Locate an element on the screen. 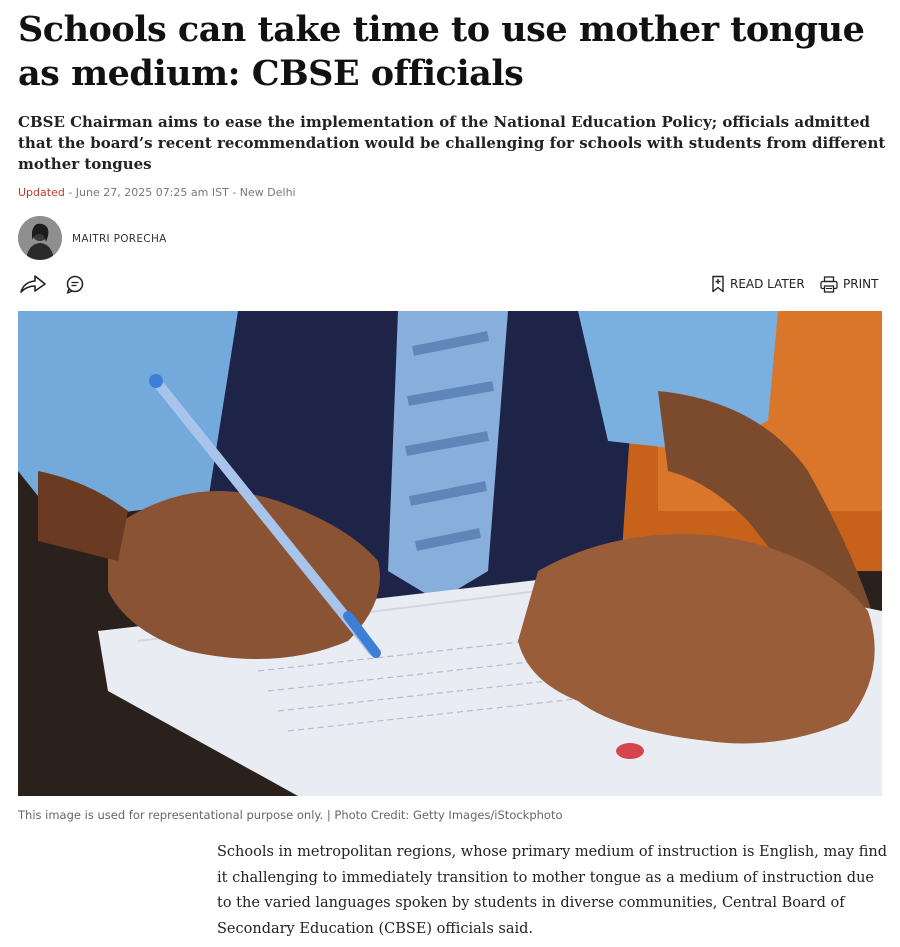 This screenshot has height=947, width=900. read-later-button: READ LATER is located at coordinates (758, 284).